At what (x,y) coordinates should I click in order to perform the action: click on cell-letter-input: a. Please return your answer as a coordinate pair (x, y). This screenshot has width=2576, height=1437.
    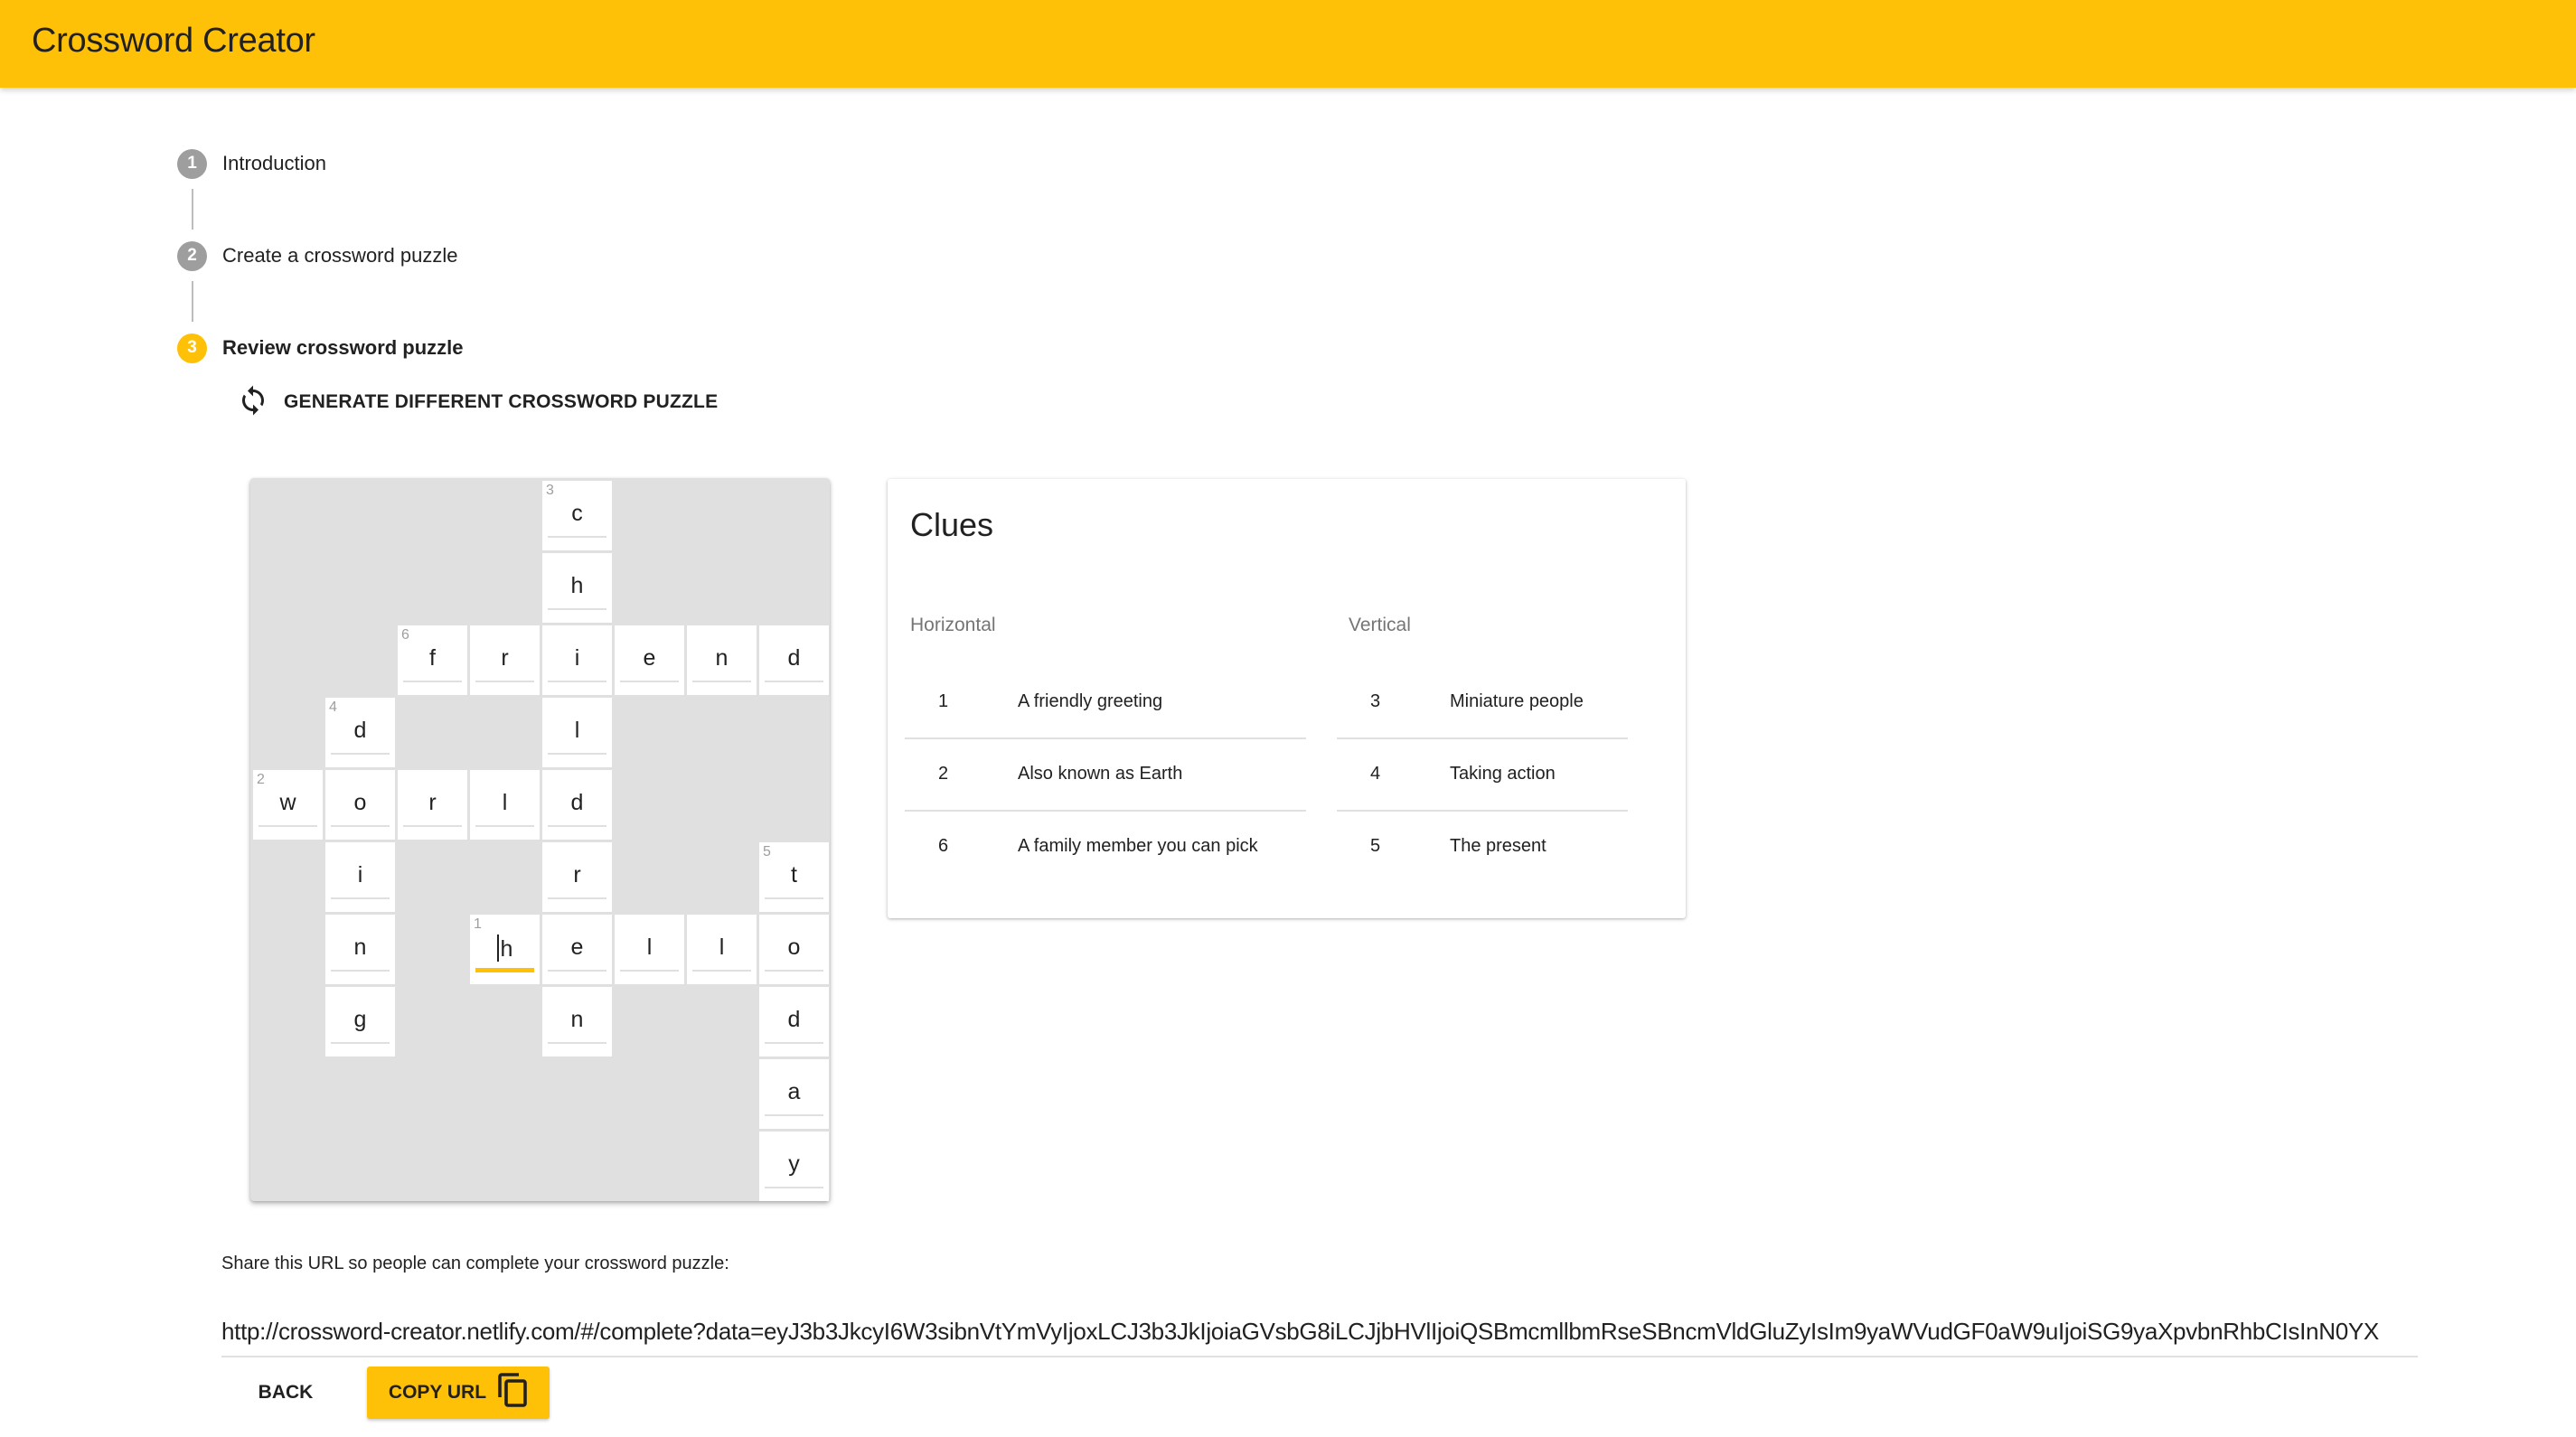
    Looking at the image, I should click on (794, 1092).